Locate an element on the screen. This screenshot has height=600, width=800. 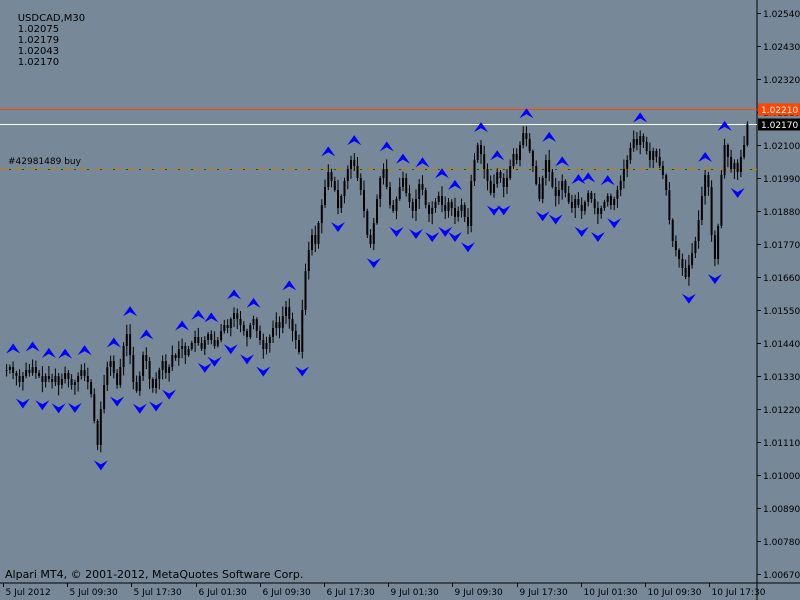
y-tick-label: 1.01550 is located at coordinates (781, 312).